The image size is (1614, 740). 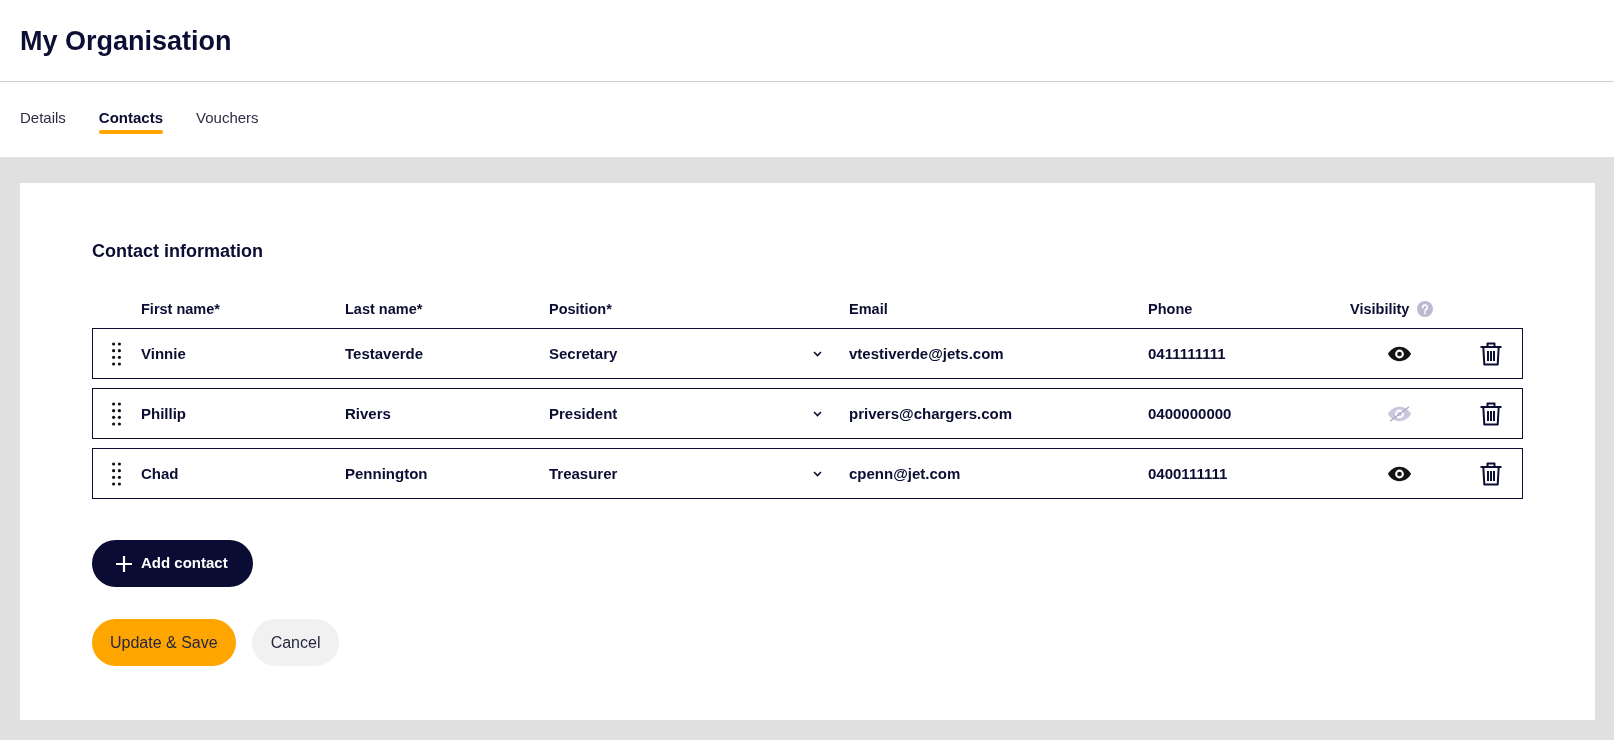 What do you see at coordinates (385, 353) in the screenshot?
I see `last-name-text: Testaverde` at bounding box center [385, 353].